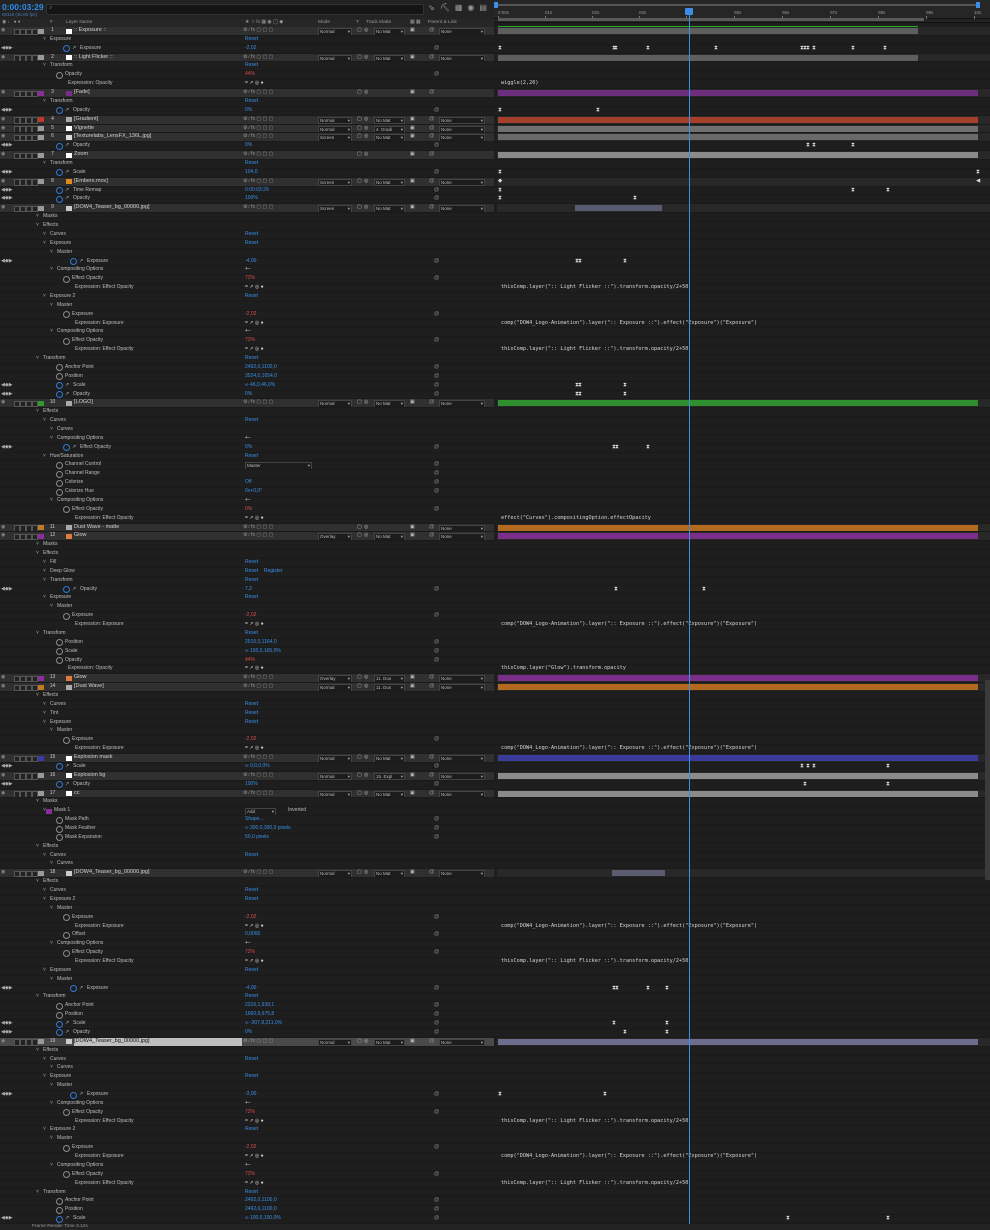 The height and width of the screenshot is (1230, 990). I want to click on property-value: 3524,0,1654,0, so click(261, 376).